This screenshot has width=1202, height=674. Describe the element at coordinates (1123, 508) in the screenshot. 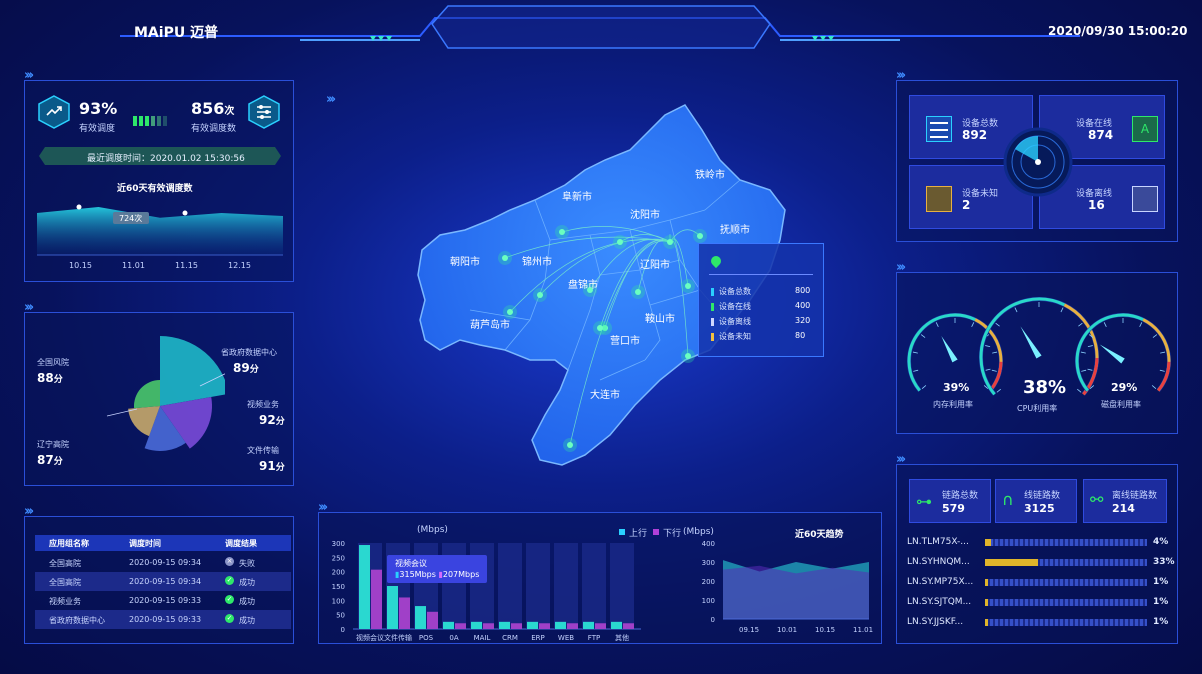

I see `link-offline-value: 214` at that location.